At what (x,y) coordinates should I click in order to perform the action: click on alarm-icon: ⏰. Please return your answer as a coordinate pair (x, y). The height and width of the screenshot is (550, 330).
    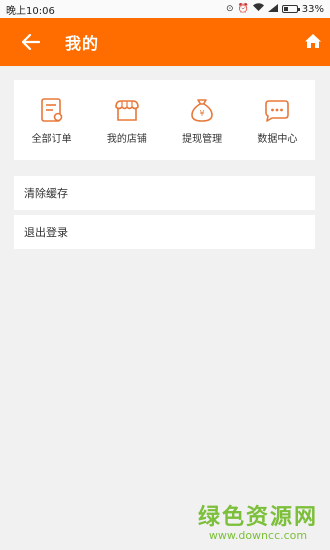
    Looking at the image, I should click on (243, 9).